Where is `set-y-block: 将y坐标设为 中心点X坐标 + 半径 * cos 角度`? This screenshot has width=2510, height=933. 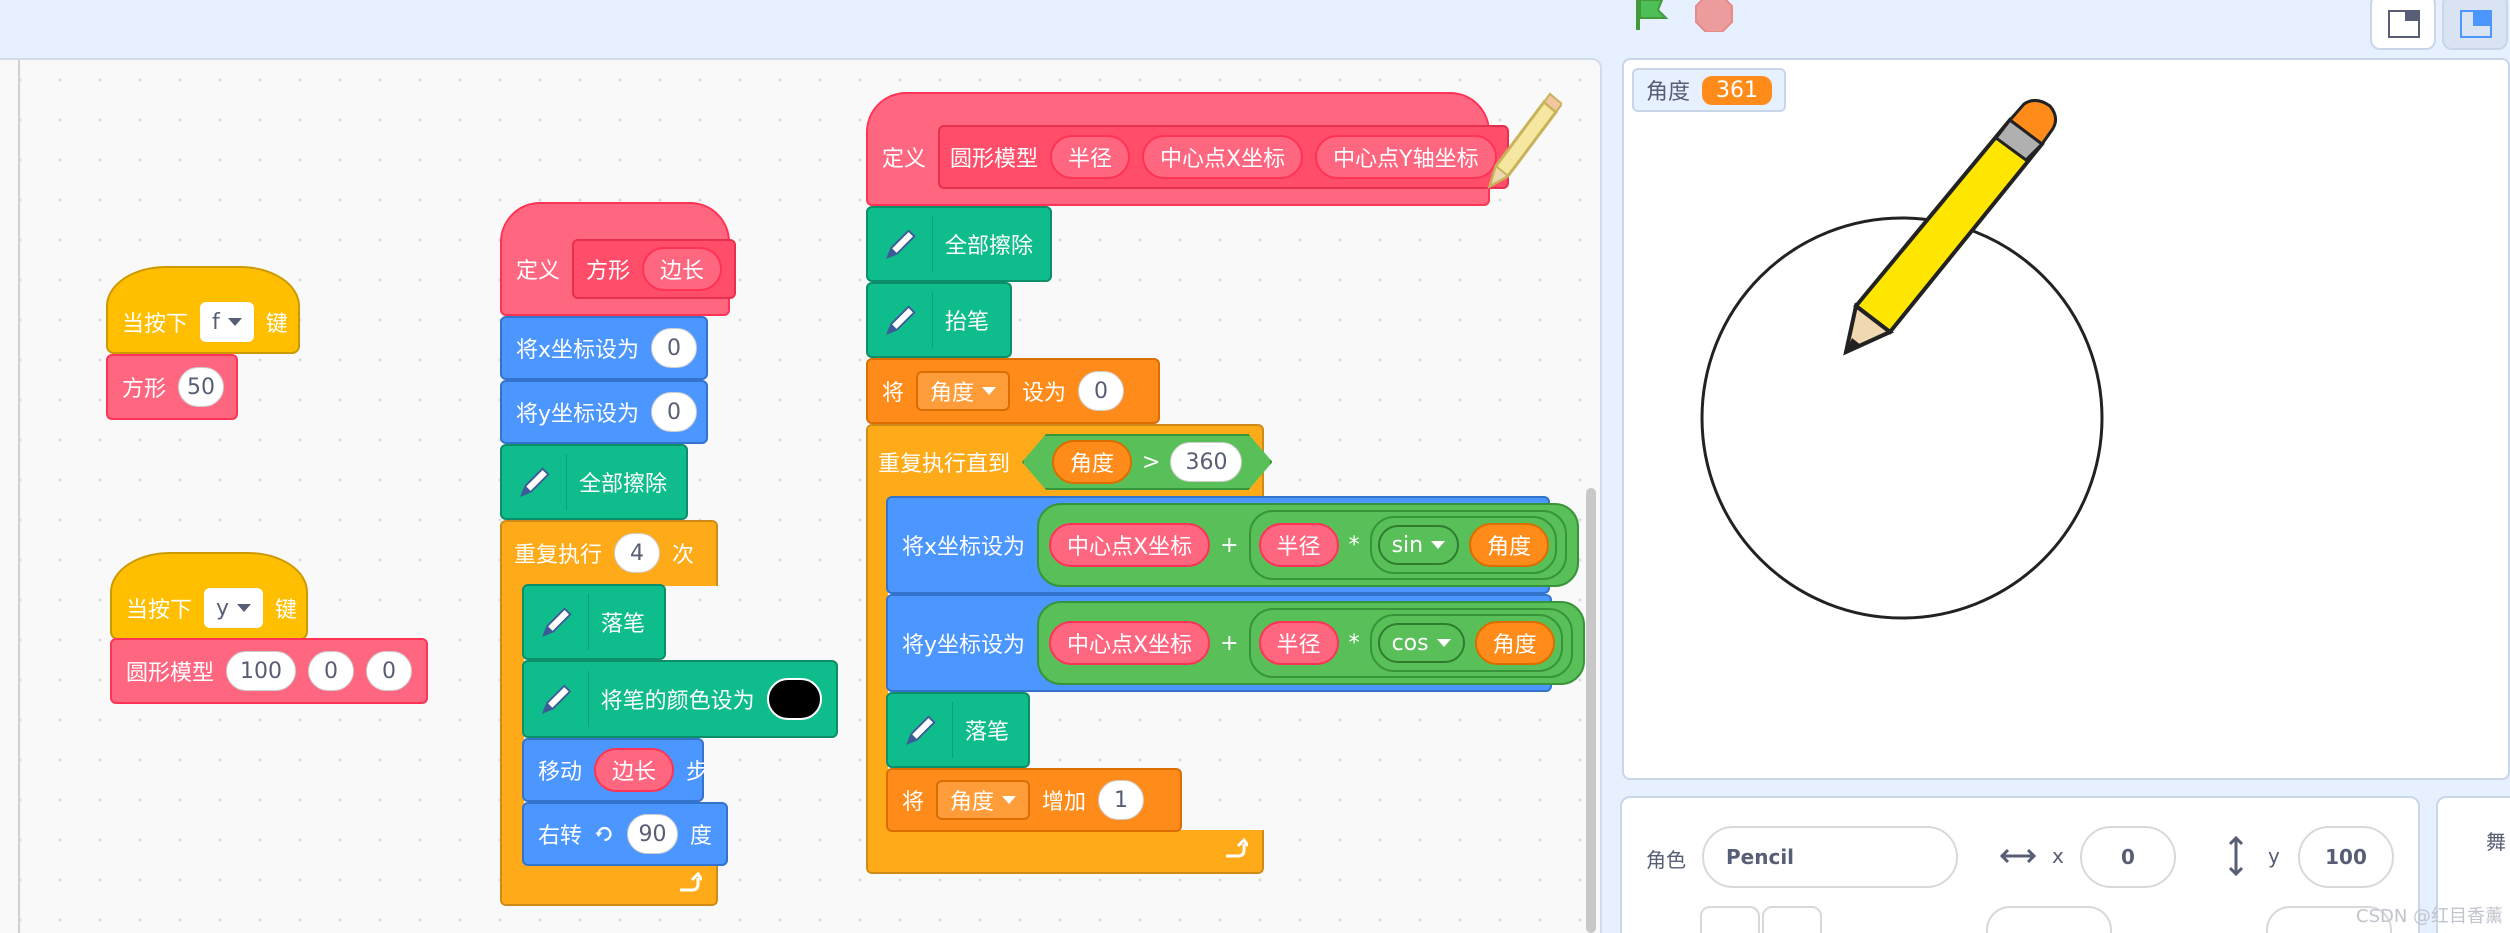
set-y-block: 将y坐标设为 中心点X坐标 + 半径 * cos 角度 is located at coordinates (1235, 643).